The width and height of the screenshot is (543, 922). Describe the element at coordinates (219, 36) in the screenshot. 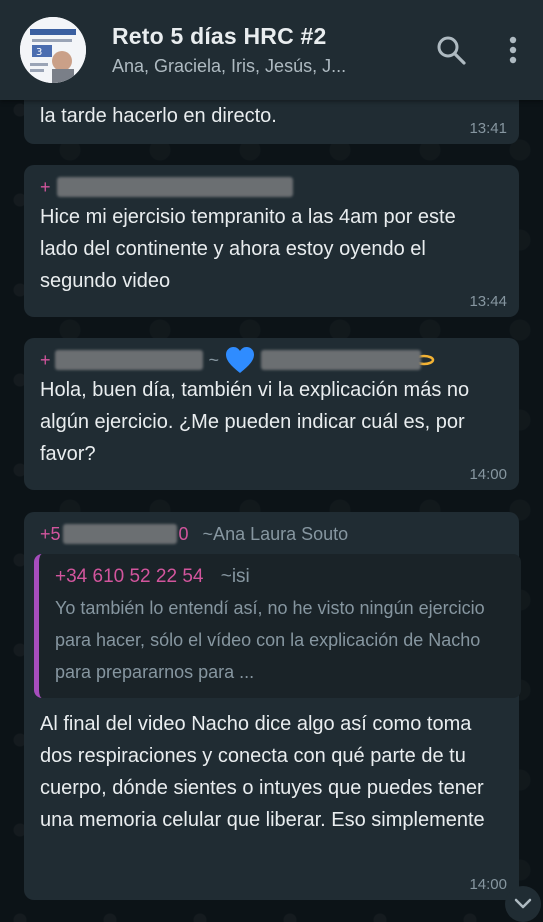

I see `chat-title: Reto 5 días HRC #2` at that location.